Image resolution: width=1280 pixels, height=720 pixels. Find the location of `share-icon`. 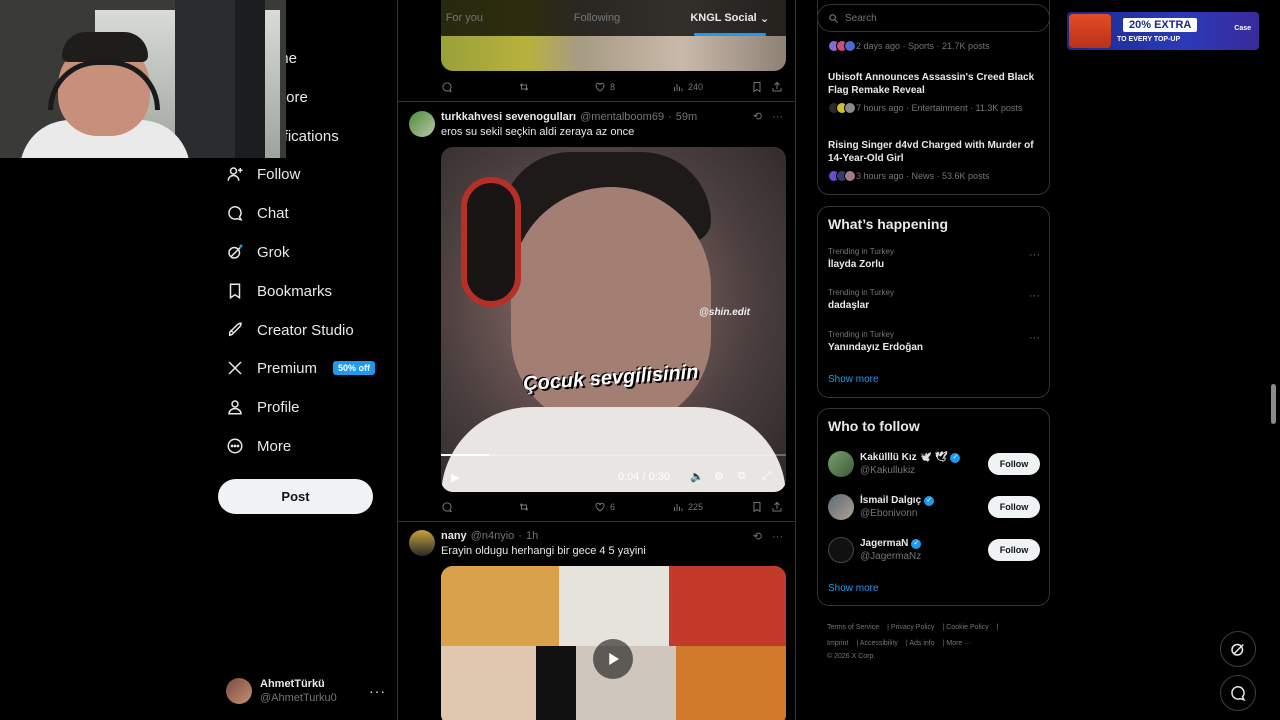

share-icon is located at coordinates (777, 506).